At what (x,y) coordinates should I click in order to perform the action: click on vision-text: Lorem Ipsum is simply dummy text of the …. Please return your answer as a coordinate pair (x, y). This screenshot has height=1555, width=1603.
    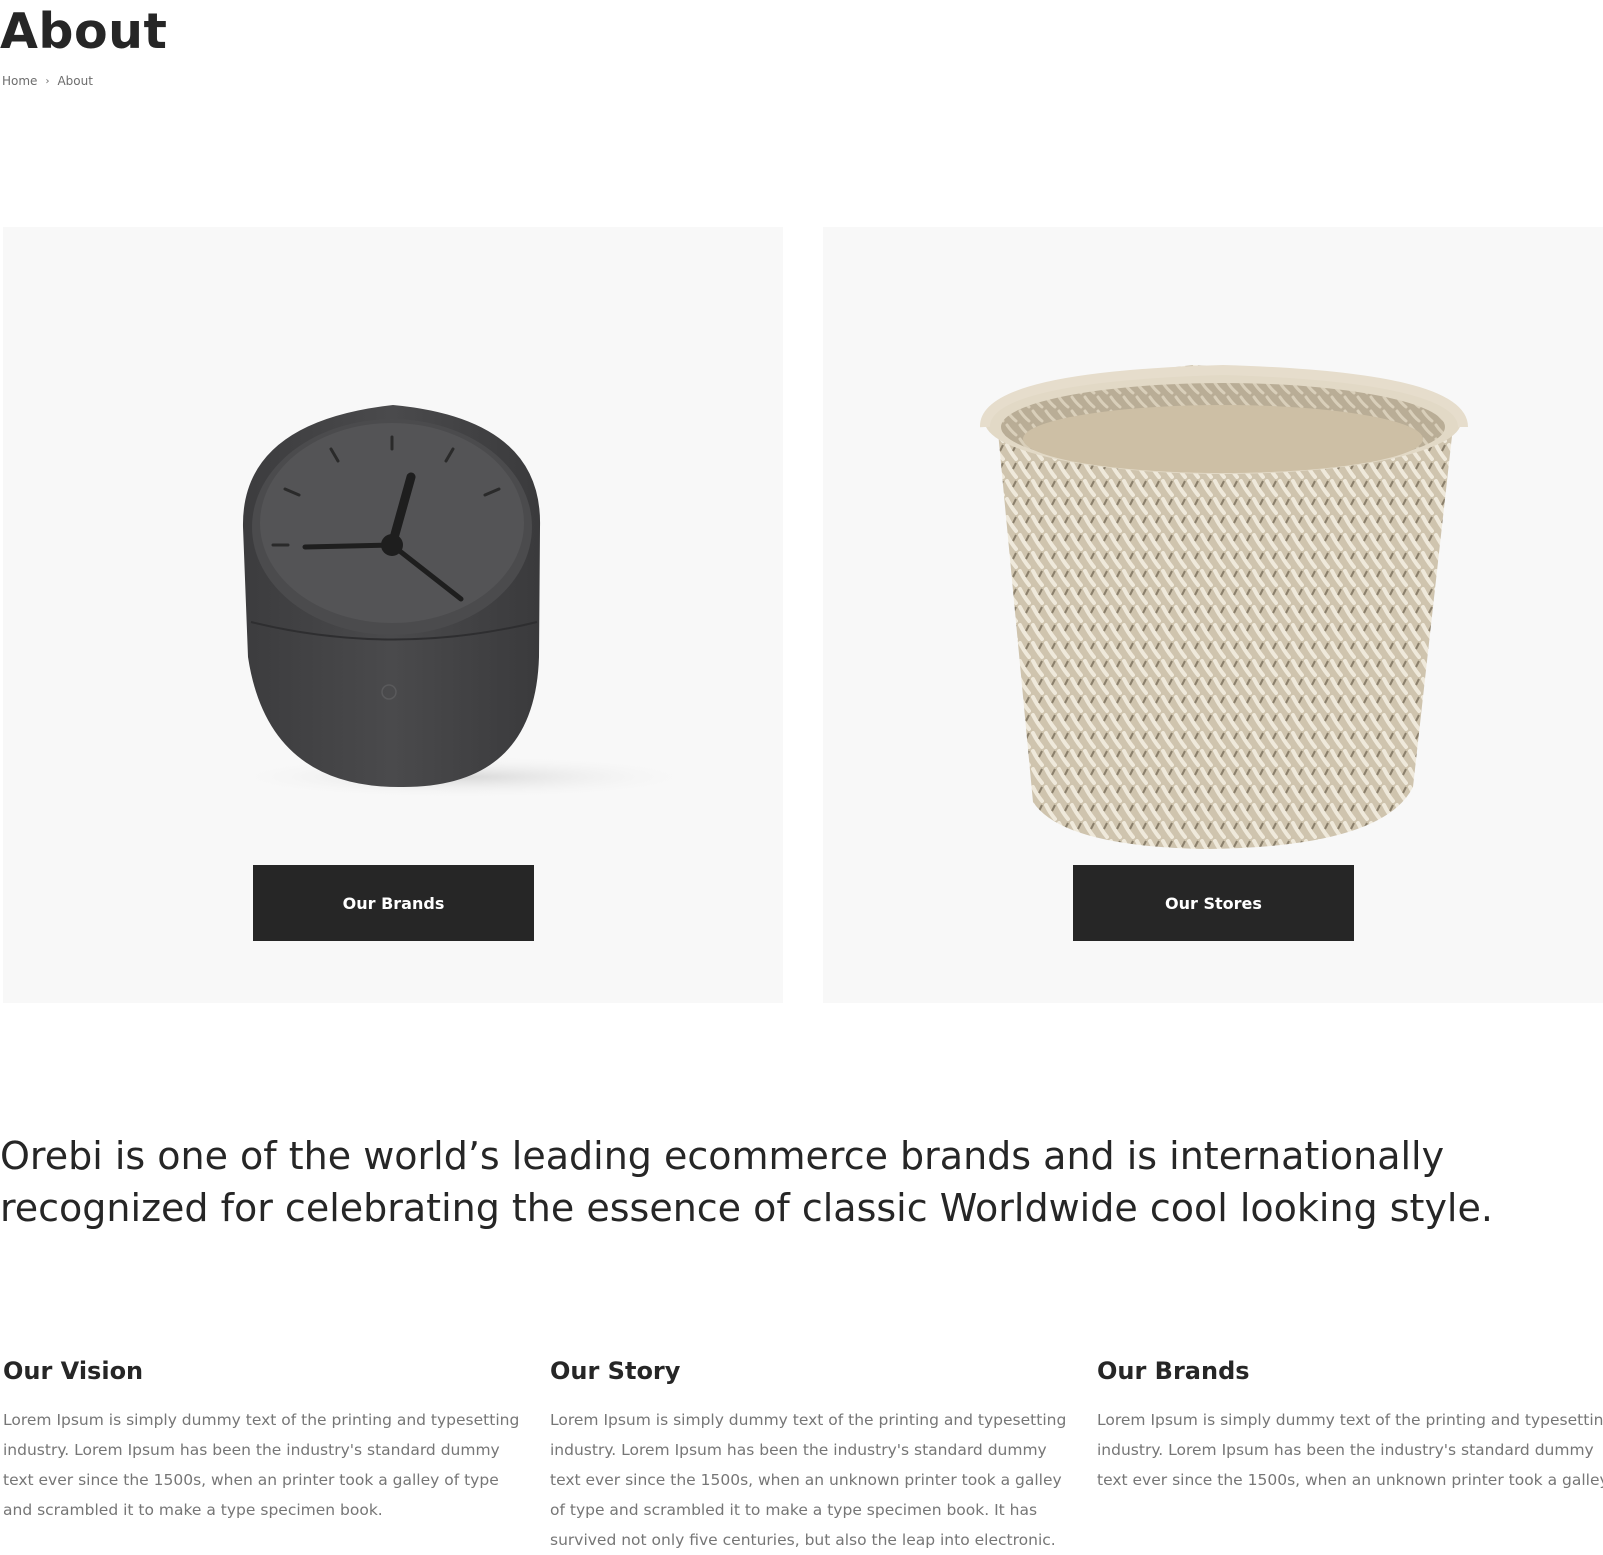
    Looking at the image, I should click on (261, 1465).